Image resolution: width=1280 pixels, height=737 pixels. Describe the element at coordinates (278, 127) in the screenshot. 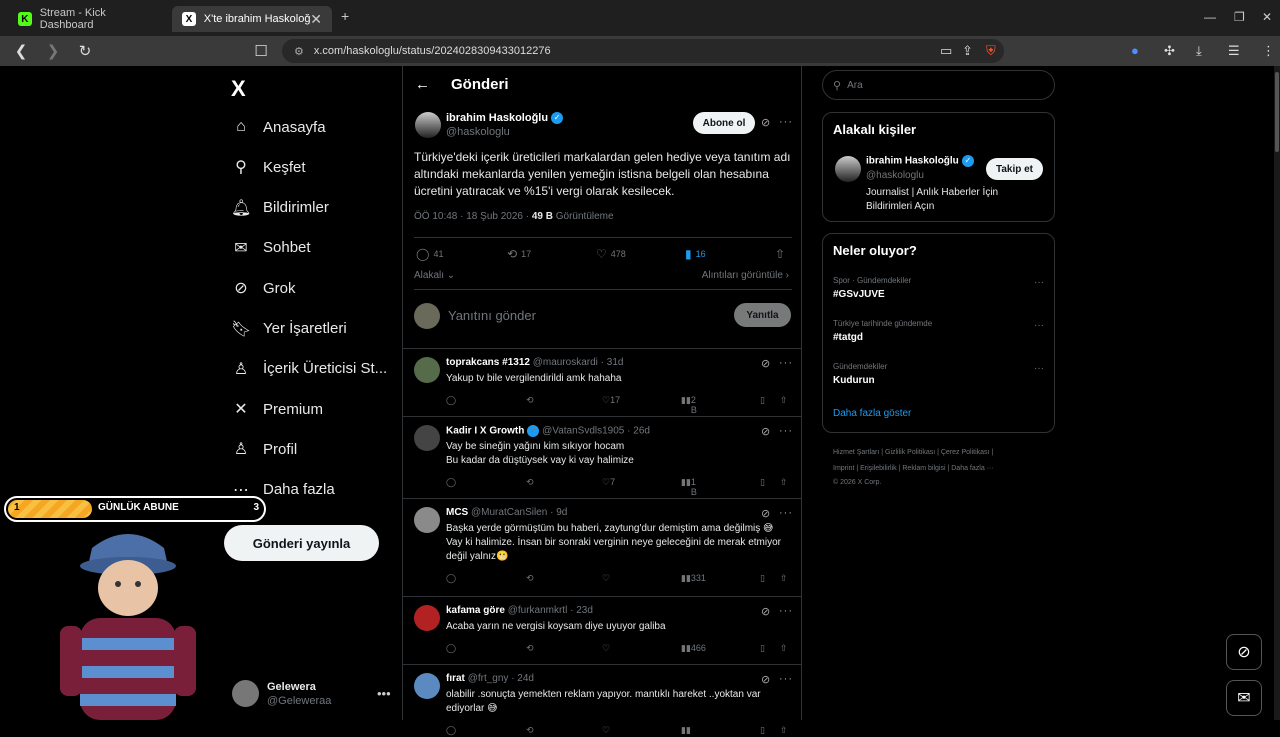

I see `nav-item-0: ⌂ Anasayfa` at that location.